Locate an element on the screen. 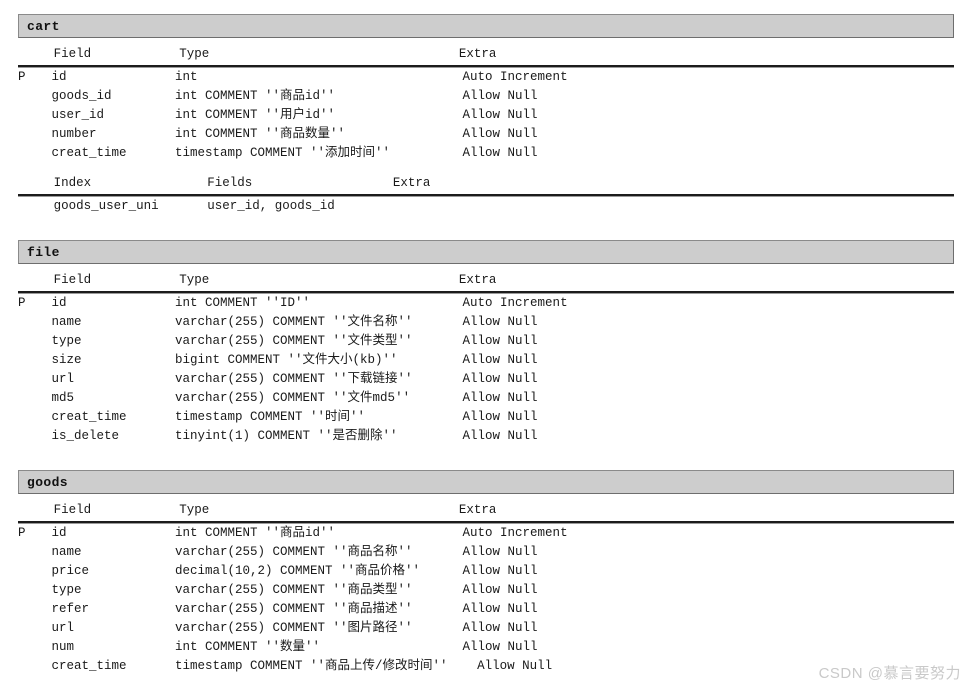 The height and width of the screenshot is (691, 975). column-header-extra: Extra is located at coordinates (477, 54).